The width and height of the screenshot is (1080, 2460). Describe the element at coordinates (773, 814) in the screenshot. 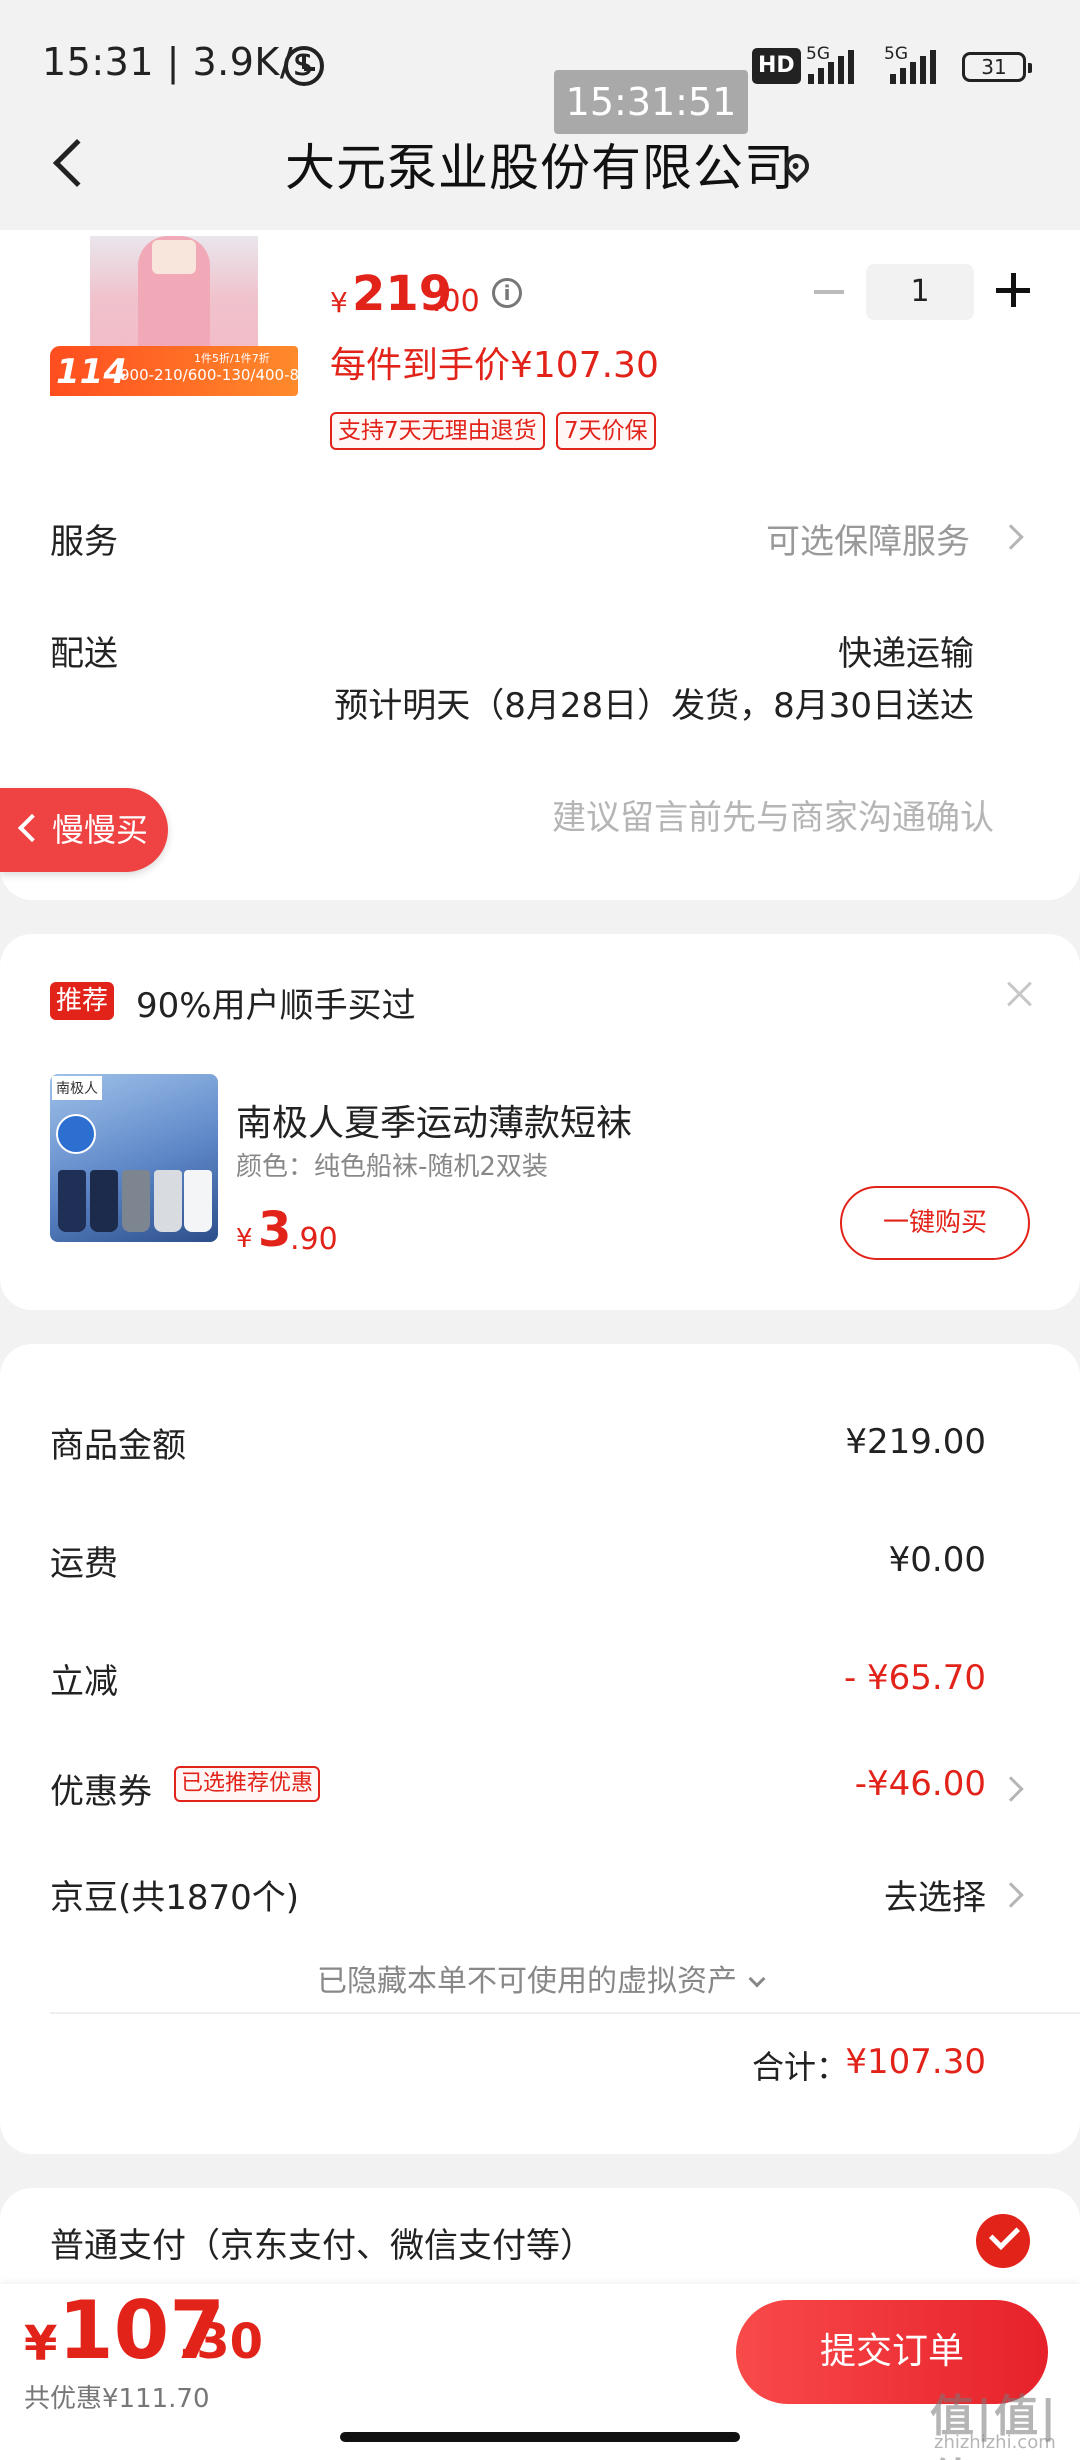

I see `message-input: 建议留言前先与商家沟通确认` at that location.